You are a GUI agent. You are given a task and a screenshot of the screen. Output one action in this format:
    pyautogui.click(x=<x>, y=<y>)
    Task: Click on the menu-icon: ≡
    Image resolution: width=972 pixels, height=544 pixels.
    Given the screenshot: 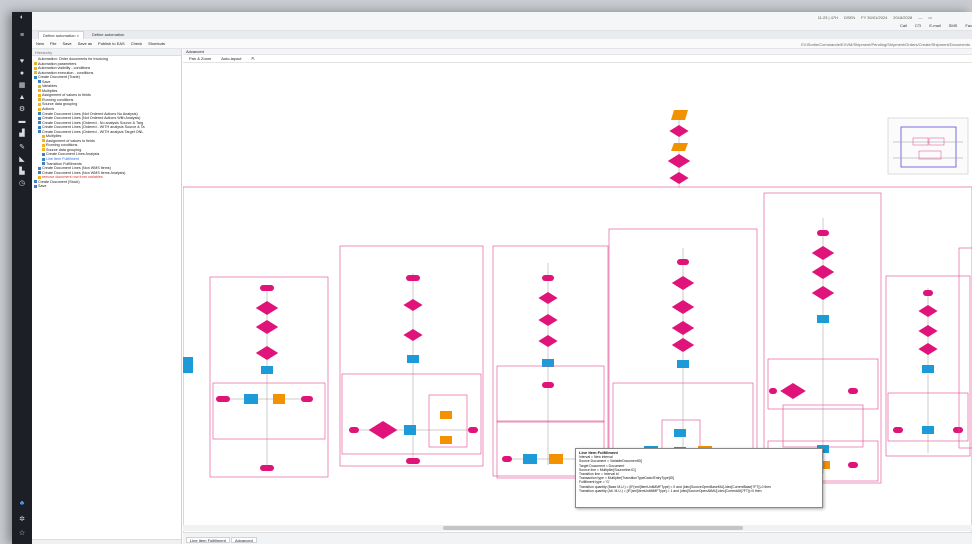 What is the action you would take?
    pyautogui.click(x=22, y=36)
    